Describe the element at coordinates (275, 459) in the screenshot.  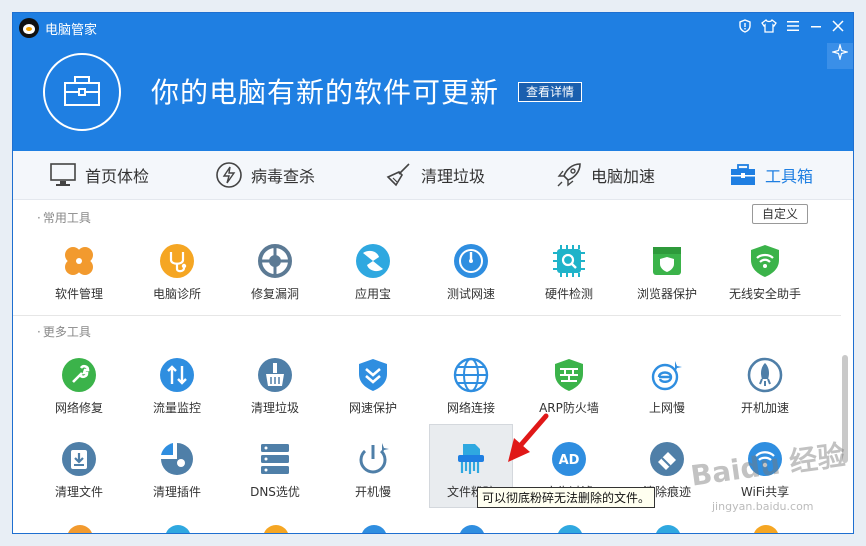
I see `dns-optimize-icon` at that location.